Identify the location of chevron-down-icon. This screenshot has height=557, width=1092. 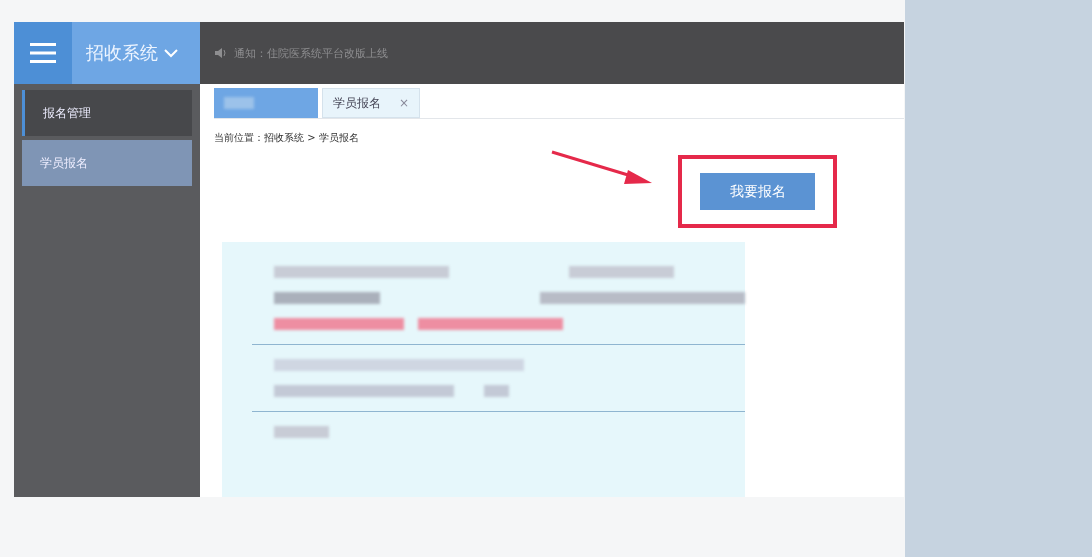
(171, 53).